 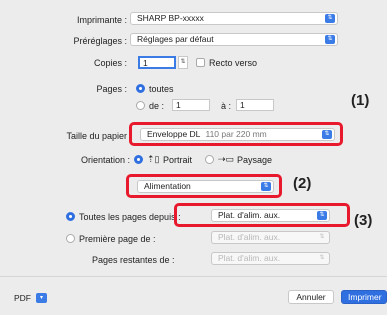 I want to click on highlight-paper-size, so click(x=236, y=134).